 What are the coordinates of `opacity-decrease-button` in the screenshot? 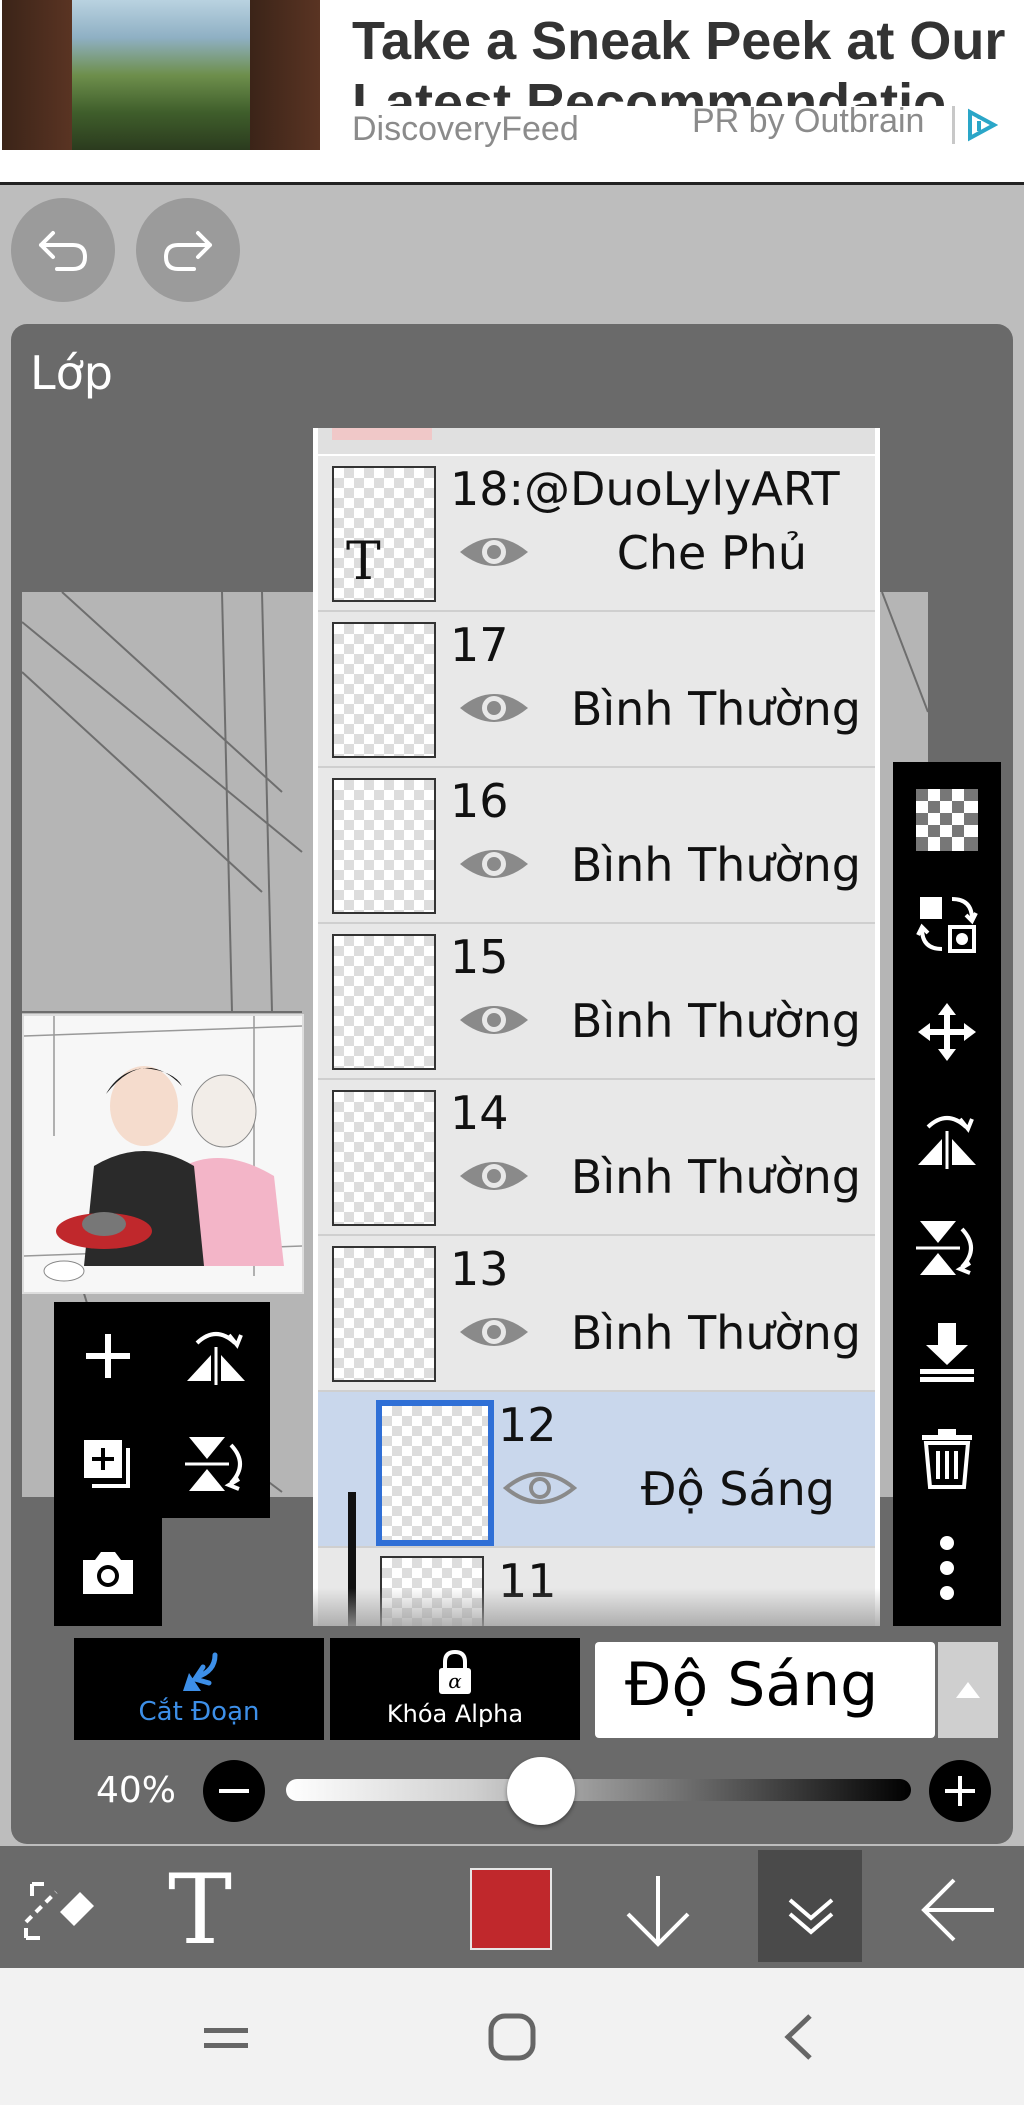 It's located at (234, 1791).